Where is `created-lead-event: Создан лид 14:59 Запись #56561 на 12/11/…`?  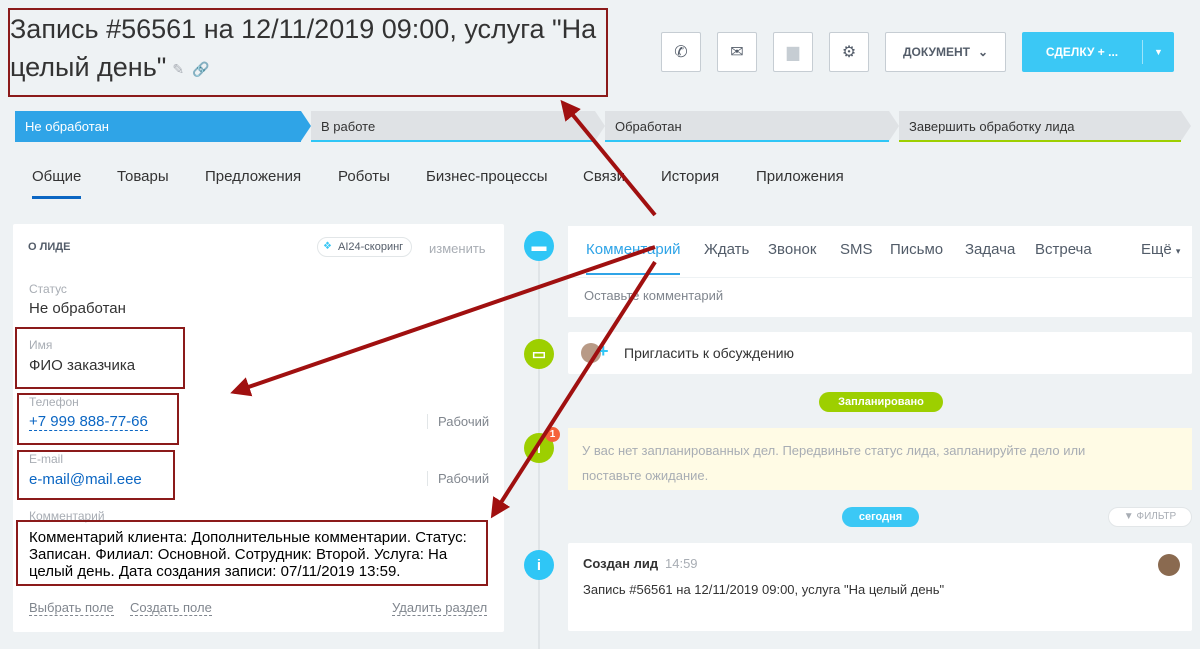 created-lead-event: Создан лид 14:59 Запись #56561 на 12/11/… is located at coordinates (880, 587).